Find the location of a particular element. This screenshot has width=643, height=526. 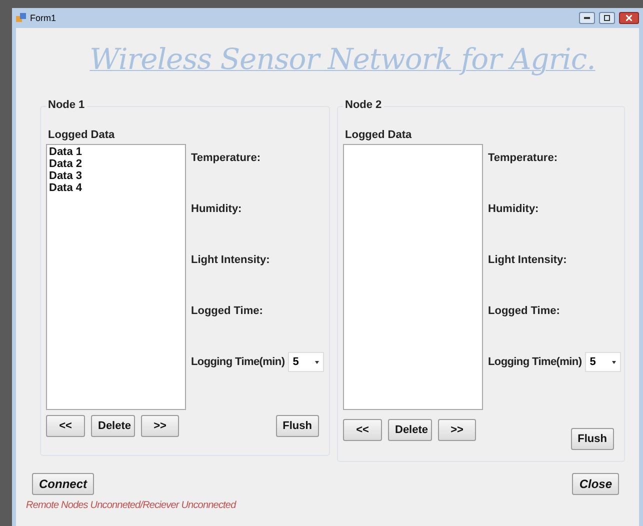

group-title: Node 2 is located at coordinates (363, 105).